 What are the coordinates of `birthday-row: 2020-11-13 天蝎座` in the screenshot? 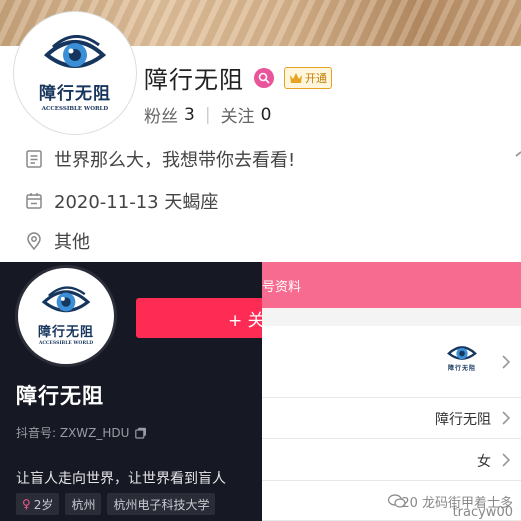 It's located at (121, 201).